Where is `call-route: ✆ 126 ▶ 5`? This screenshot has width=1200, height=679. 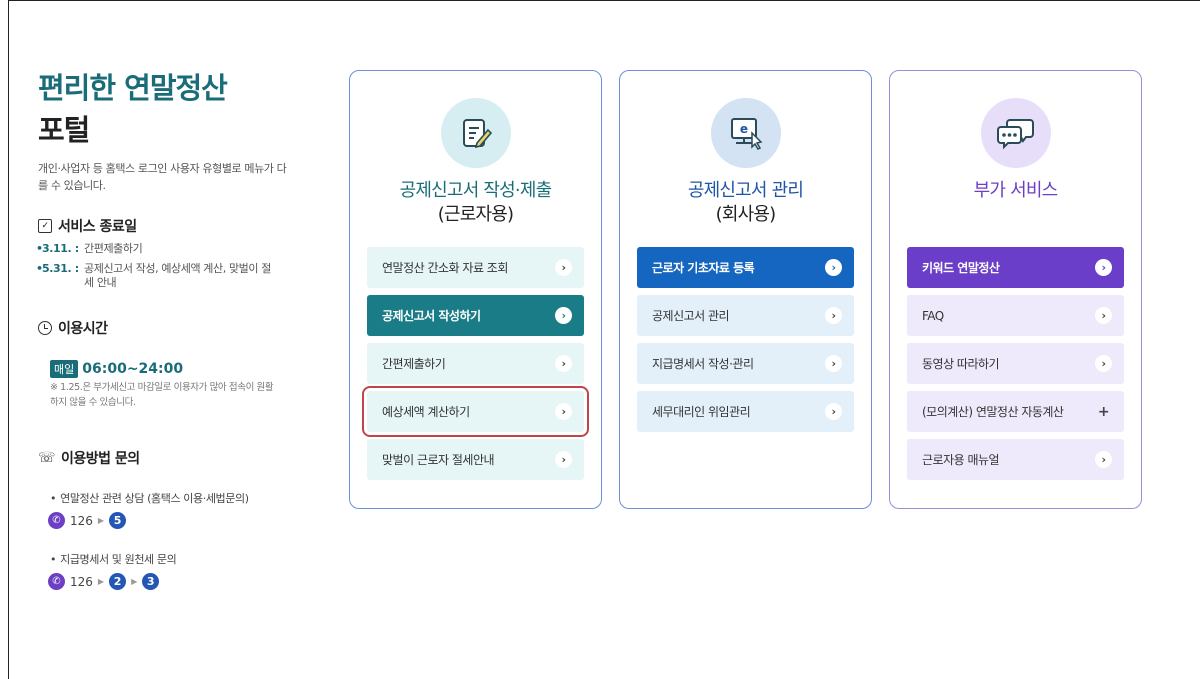
call-route: ✆ 126 ▶ 5 is located at coordinates (188, 520).